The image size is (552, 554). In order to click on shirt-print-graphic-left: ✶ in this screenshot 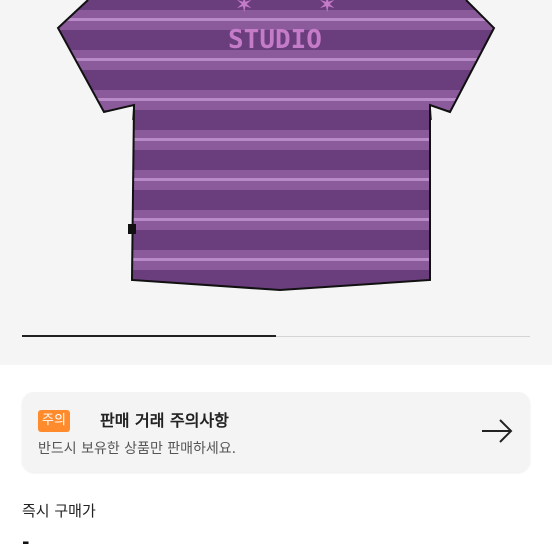, I will do `click(244, 9)`.